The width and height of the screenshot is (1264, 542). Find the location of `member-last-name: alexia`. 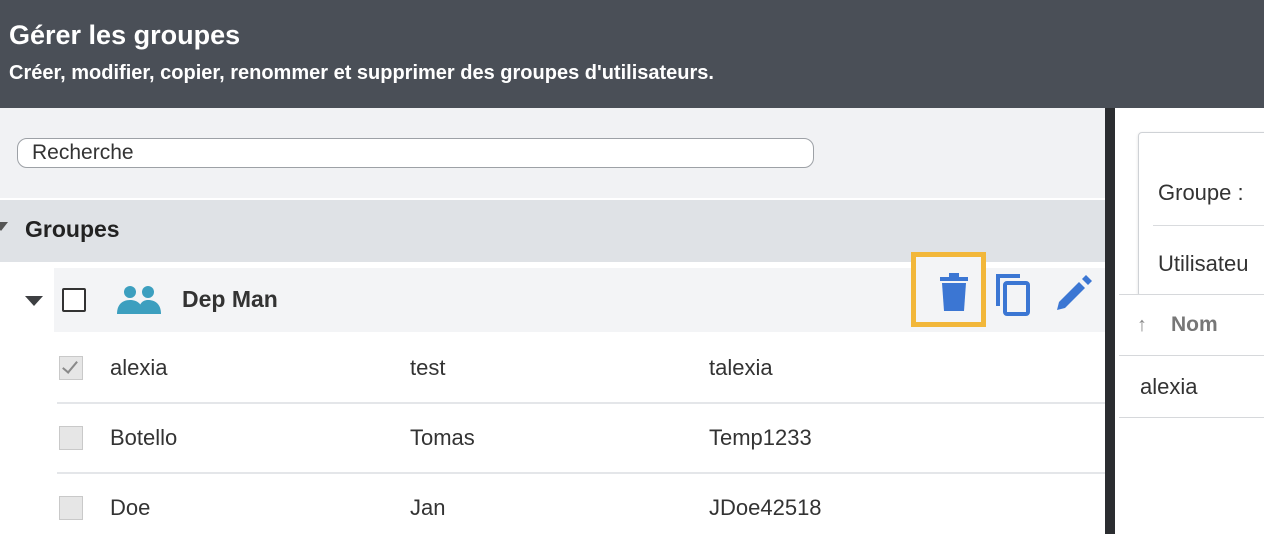

member-last-name: alexia is located at coordinates (139, 367).